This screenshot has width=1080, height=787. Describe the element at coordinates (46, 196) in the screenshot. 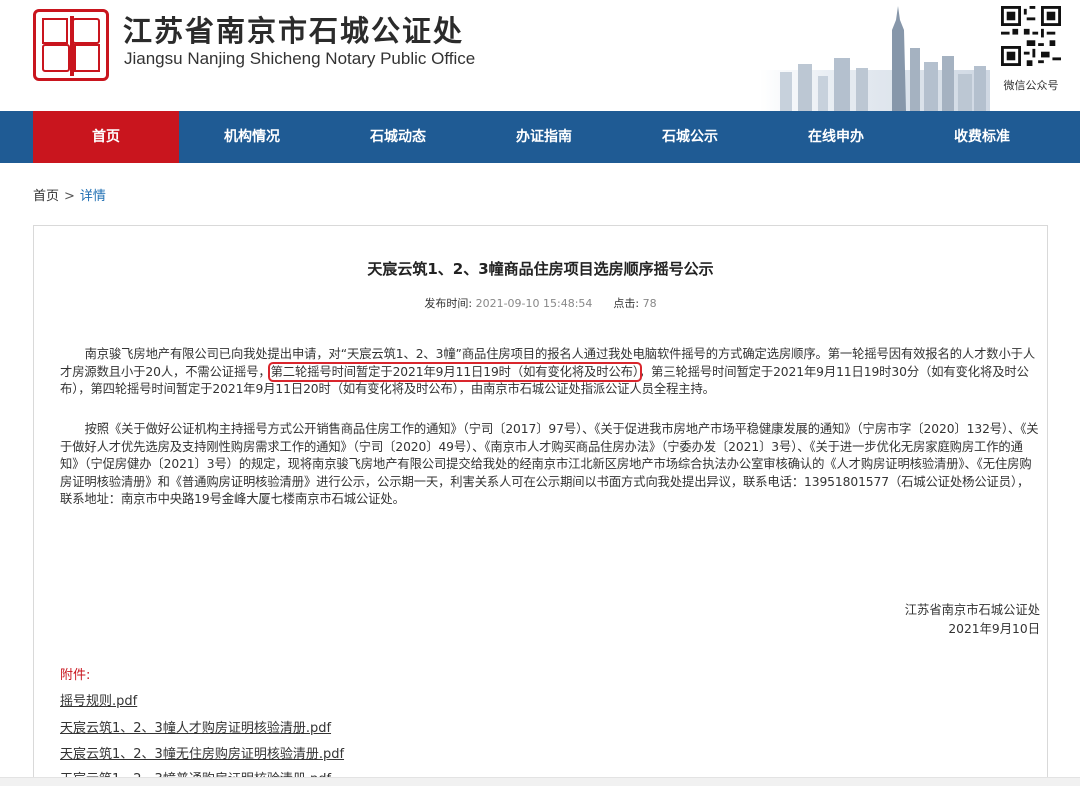

I see `breadcrumb-home: 首页` at that location.